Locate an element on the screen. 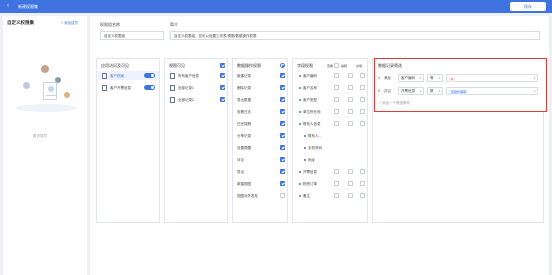 The height and width of the screenshot is (275, 552). filter-condition-row: 1 满足 客户编码 ▾ 等 ▾ A ▾ is located at coordinates (461, 78).